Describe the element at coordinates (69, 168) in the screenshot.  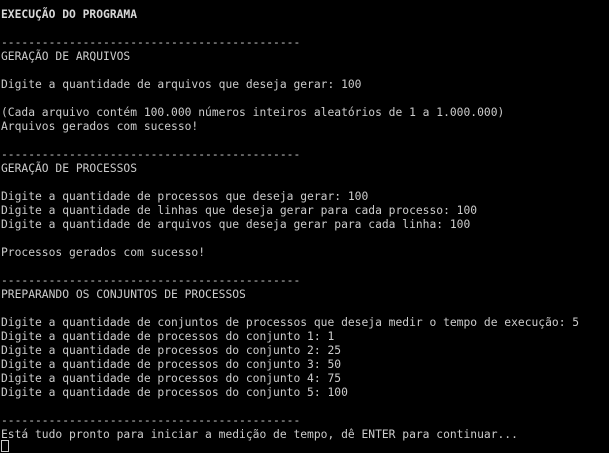
I see `processes-section-heading: GERAÇÃO DE PROCESSOS` at that location.